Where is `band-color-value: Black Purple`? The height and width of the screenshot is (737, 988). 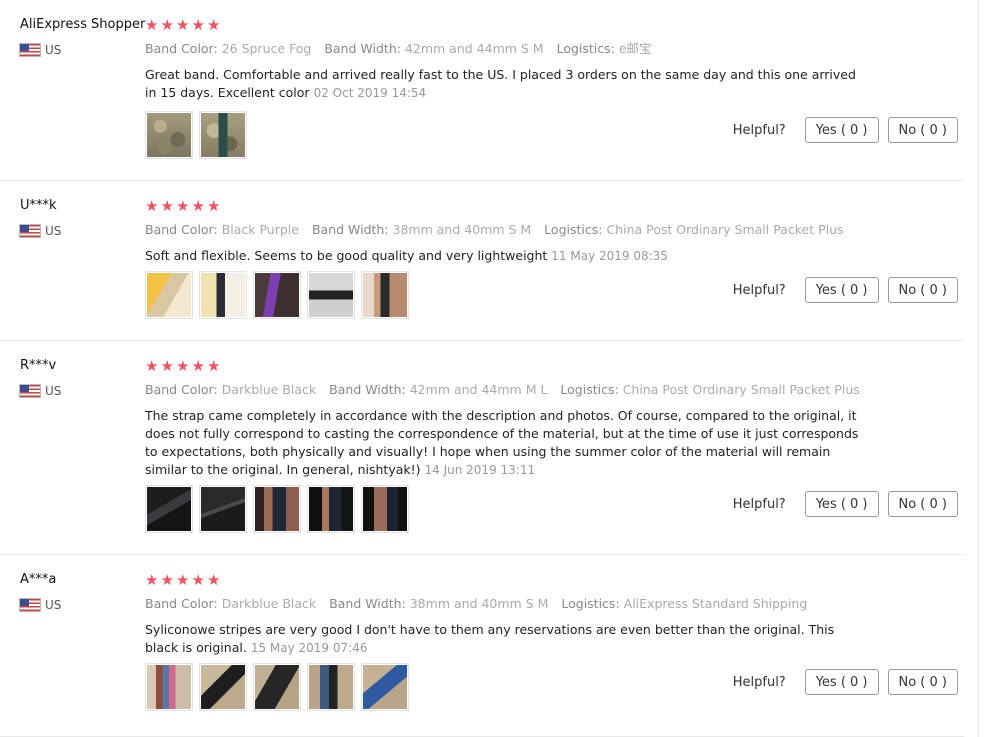 band-color-value: Black Purple is located at coordinates (260, 229).